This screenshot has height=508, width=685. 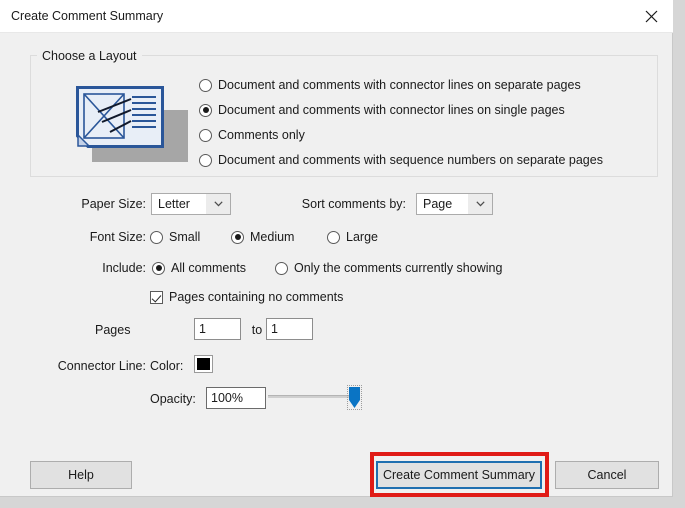 I want to click on font-size-option-label: Small, so click(x=185, y=237).